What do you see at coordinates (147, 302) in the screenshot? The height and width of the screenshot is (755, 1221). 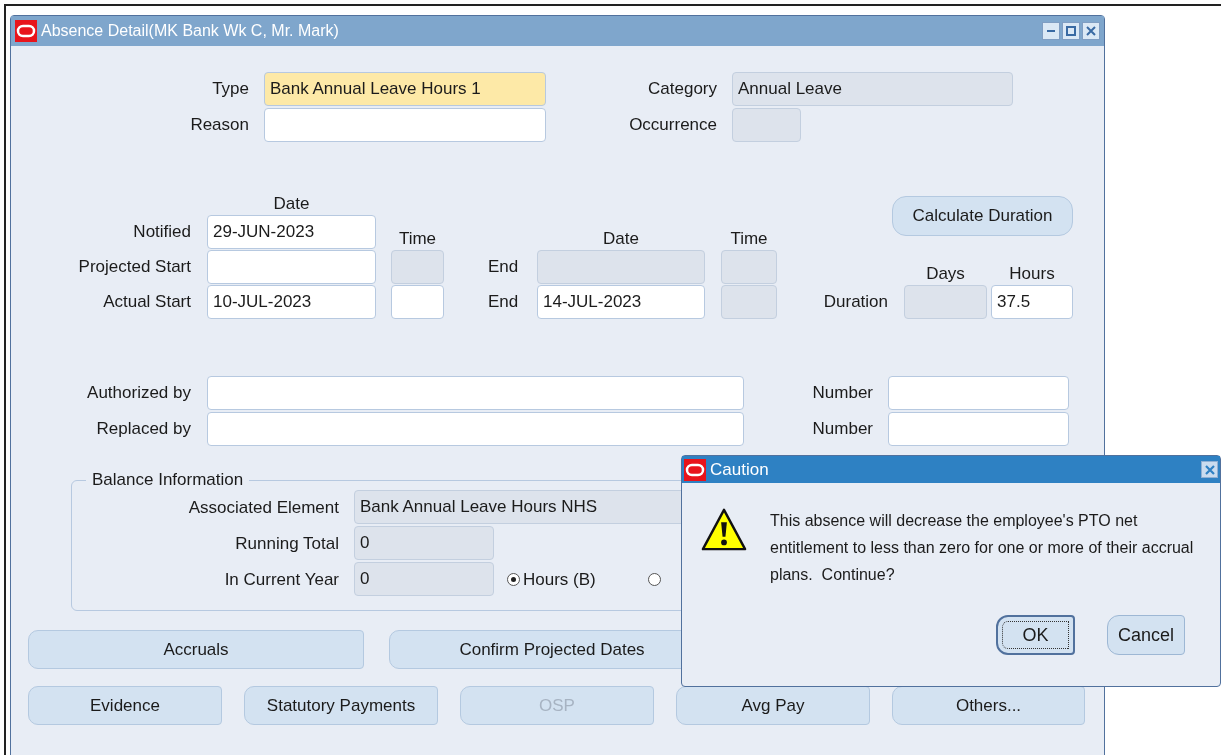 I see `field-label: Actual Start` at bounding box center [147, 302].